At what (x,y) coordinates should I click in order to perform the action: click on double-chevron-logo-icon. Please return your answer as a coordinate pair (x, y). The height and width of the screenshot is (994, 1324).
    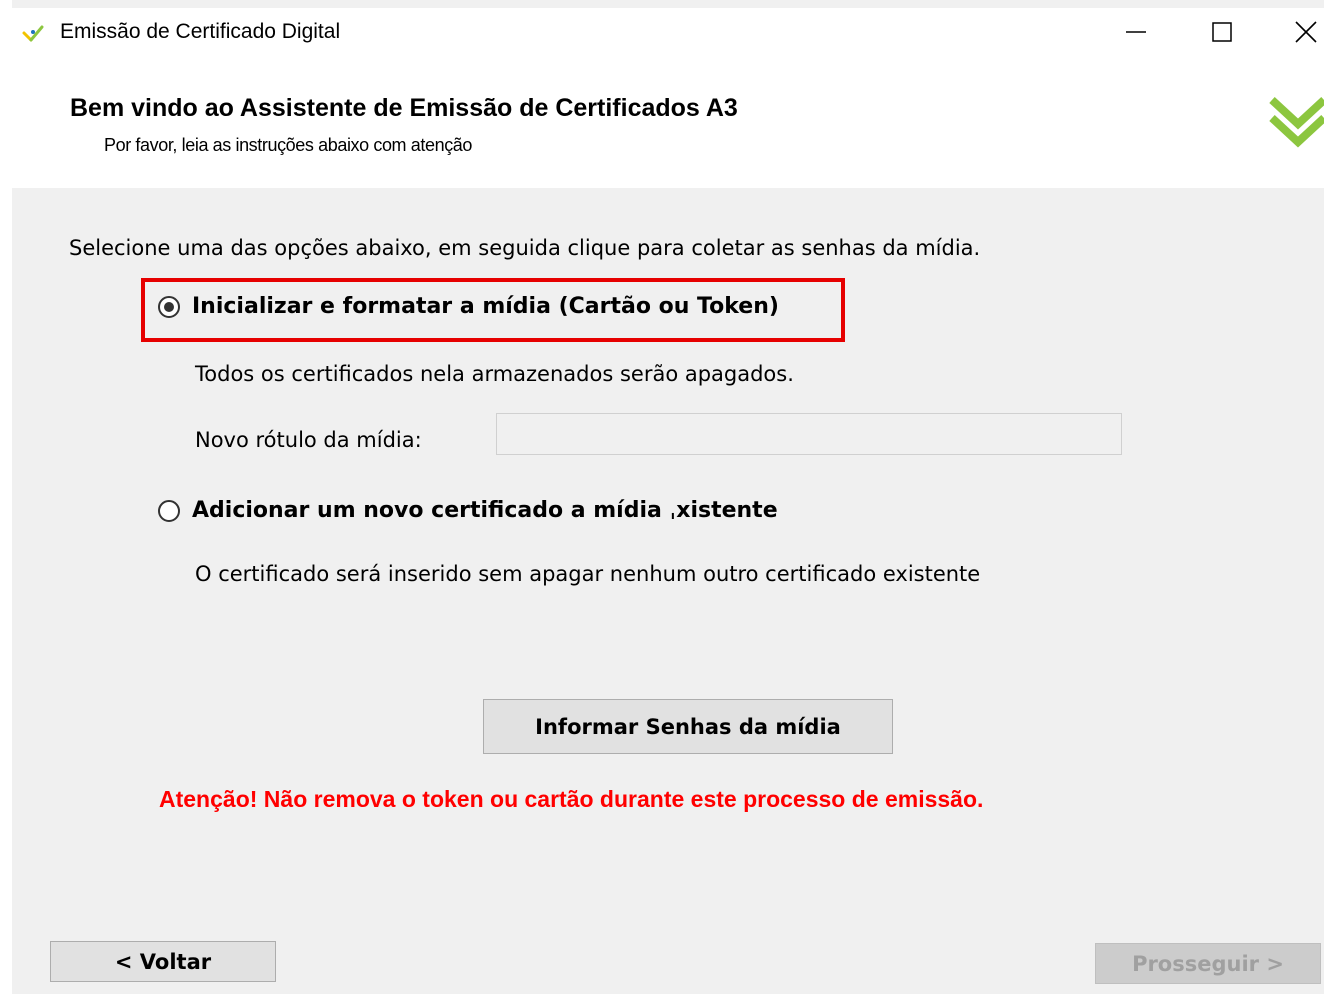
    Looking at the image, I should click on (1296, 122).